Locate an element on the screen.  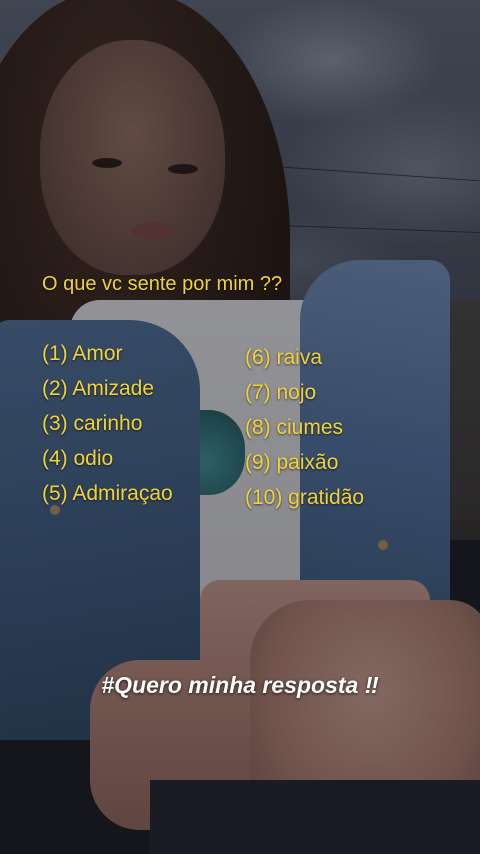
option-10: (10) gratidão is located at coordinates (305, 497).